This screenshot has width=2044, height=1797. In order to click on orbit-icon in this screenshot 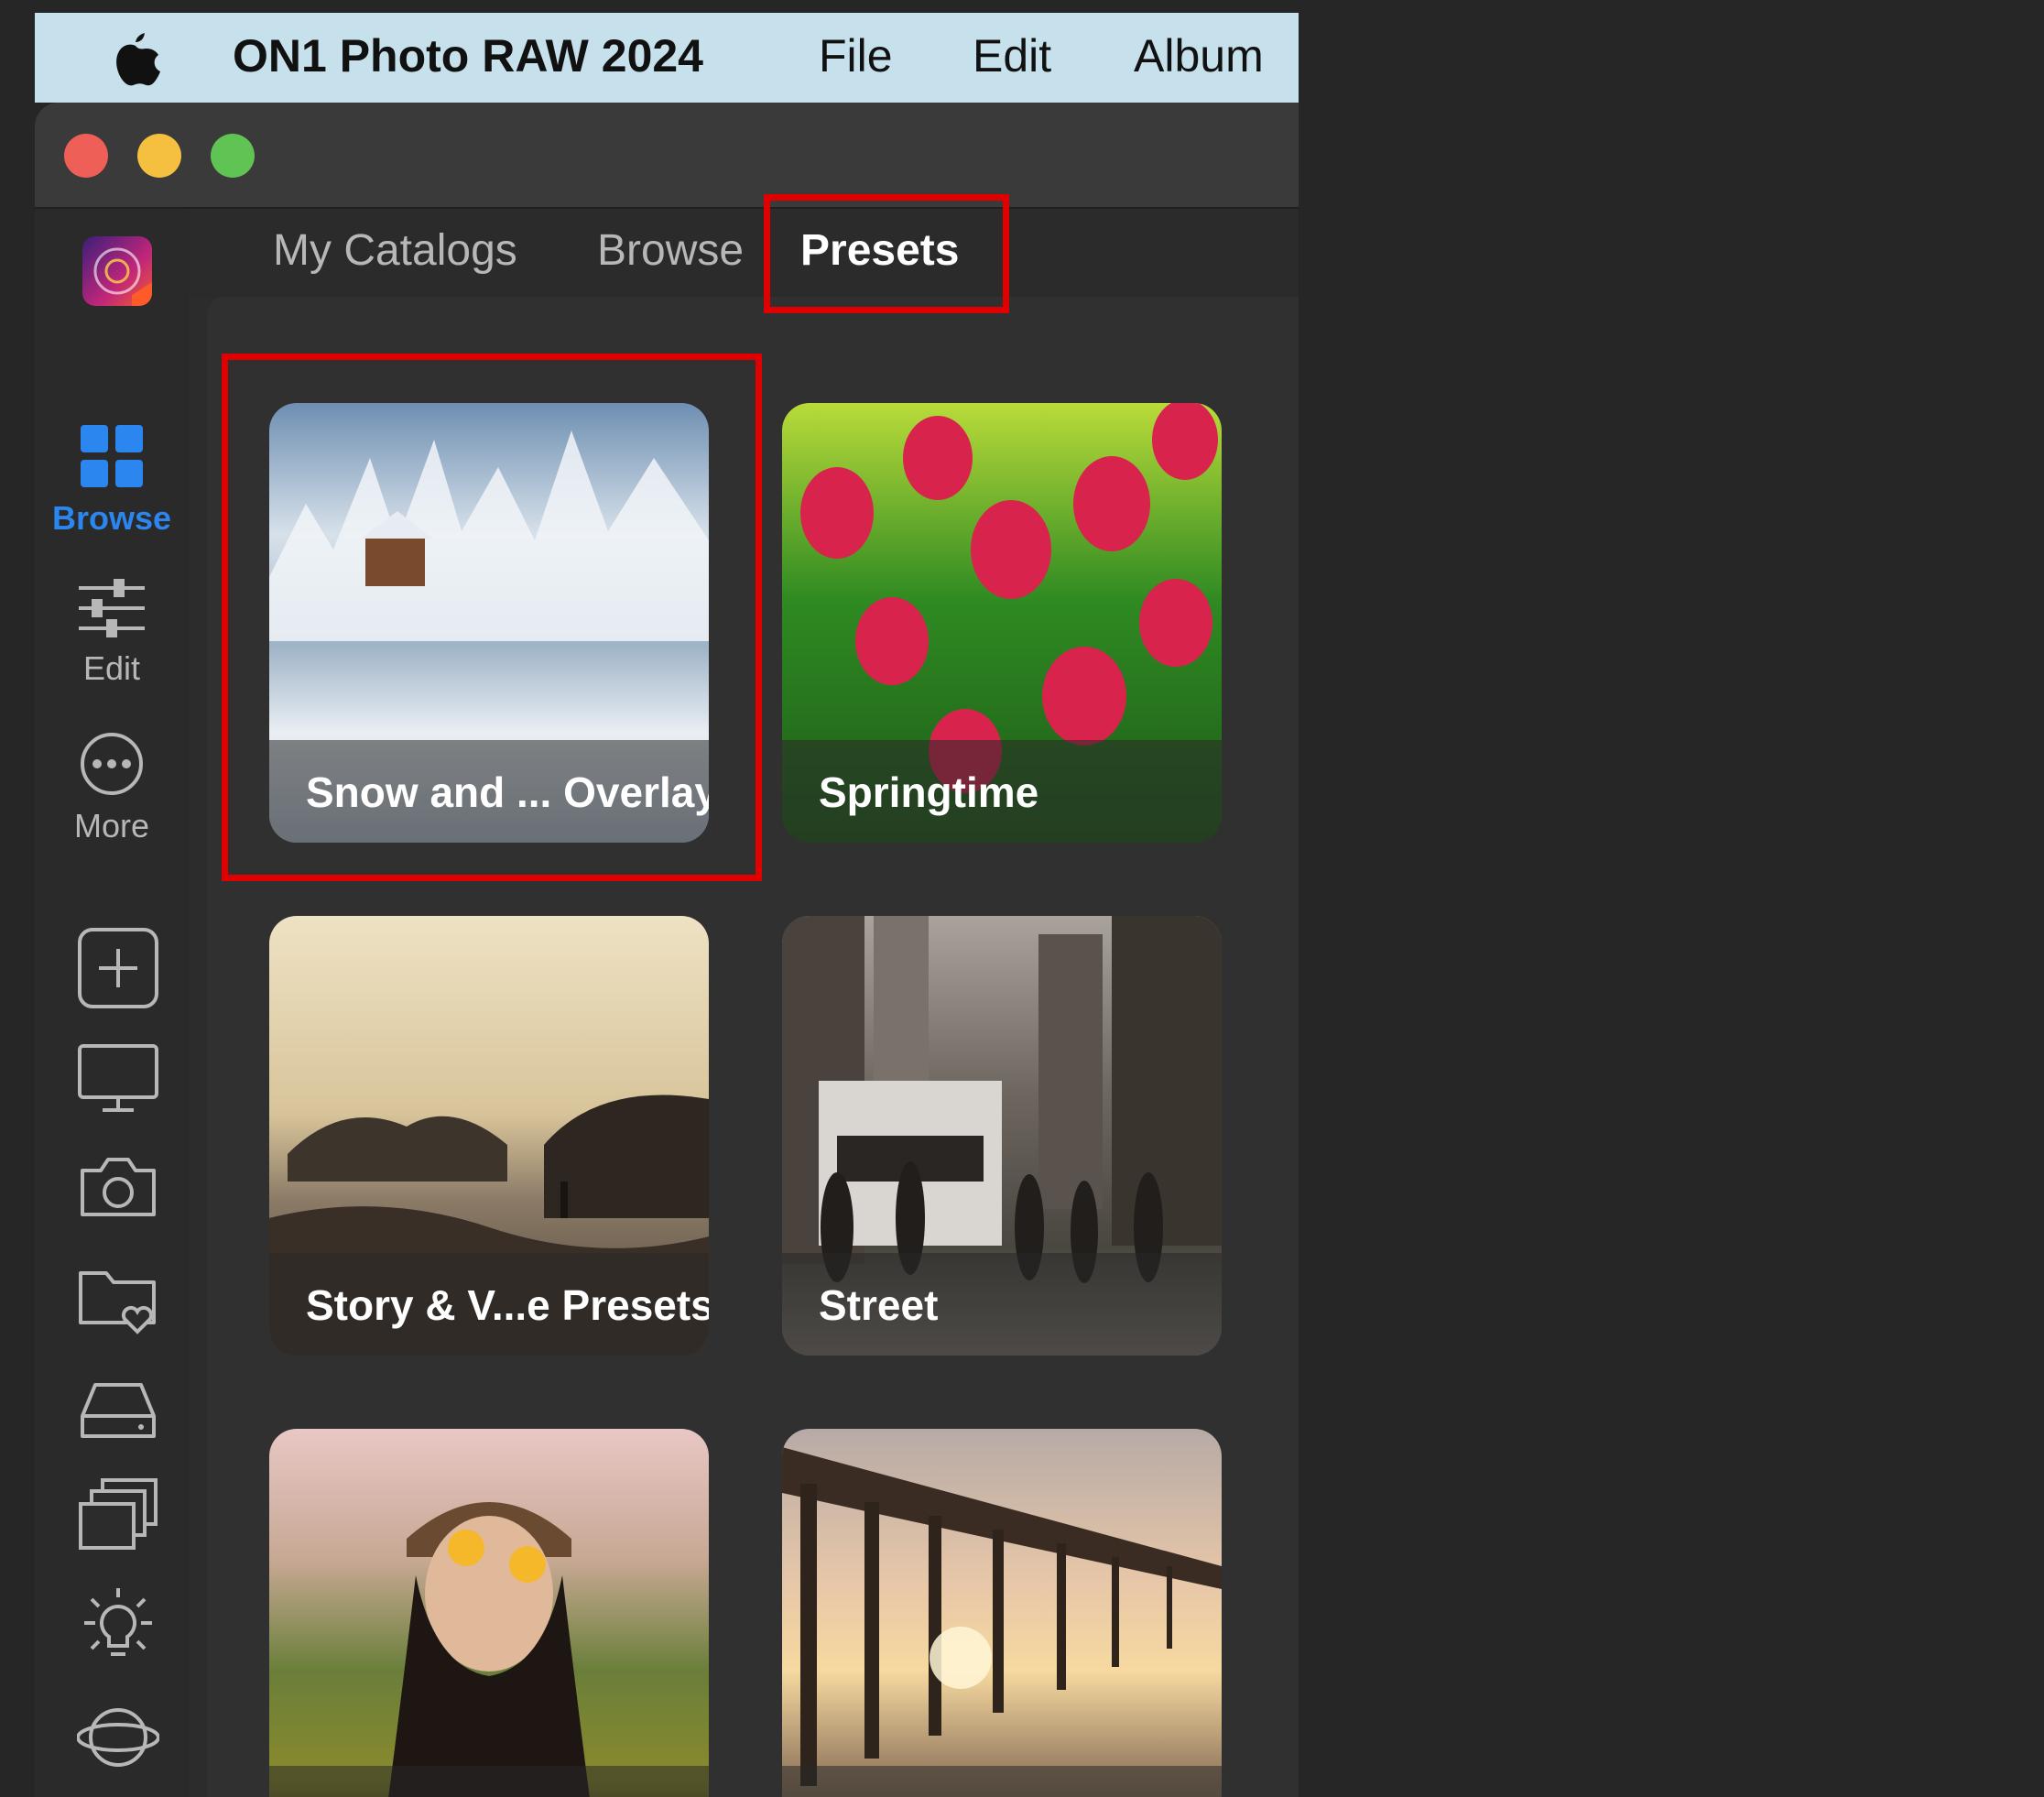, I will do `click(118, 1738)`.